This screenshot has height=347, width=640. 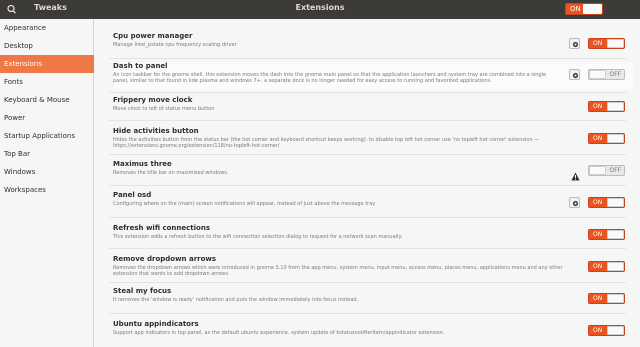 I want to click on sidebar-item-top-bar: Top Bar, so click(x=47, y=154).